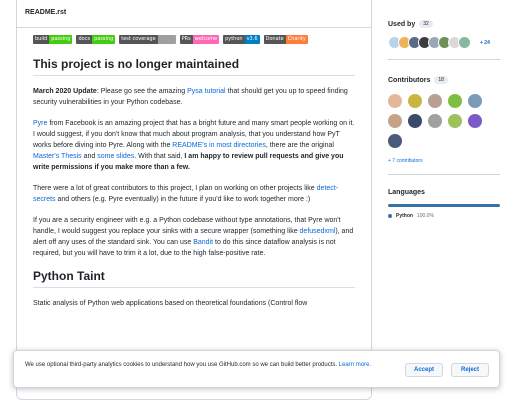 The height and width of the screenshot is (400, 512). I want to click on contributors-section: Contributors 18 + 7 contributors, so click(444, 117).